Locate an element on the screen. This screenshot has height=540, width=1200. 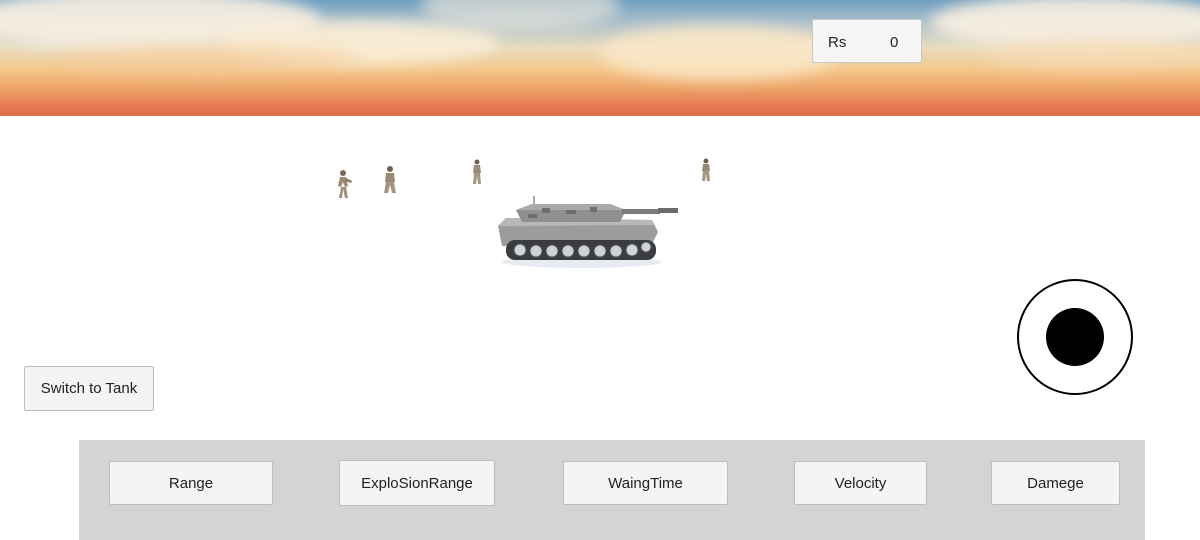
explosion-range-button: ExploSionRange is located at coordinates (417, 483).